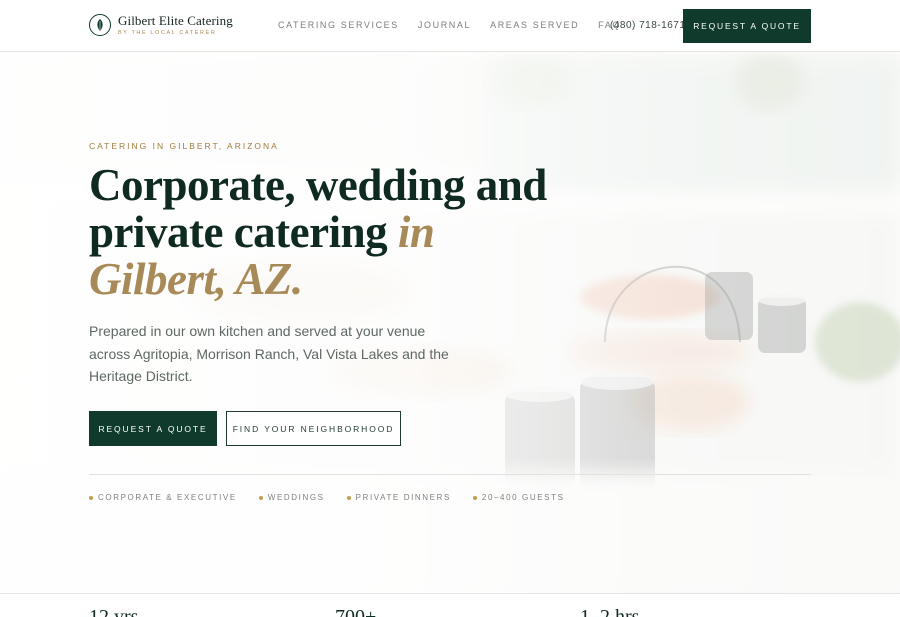 The width and height of the screenshot is (900, 617). I want to click on stat-response-time: 1–2 hrs, so click(610, 611).